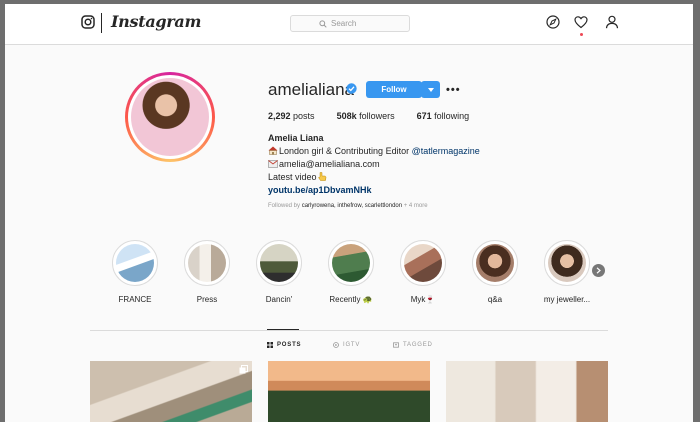 Image resolution: width=700 pixels, height=422 pixels. I want to click on bio-line-2: amelia@amelialiana.com, so click(374, 164).